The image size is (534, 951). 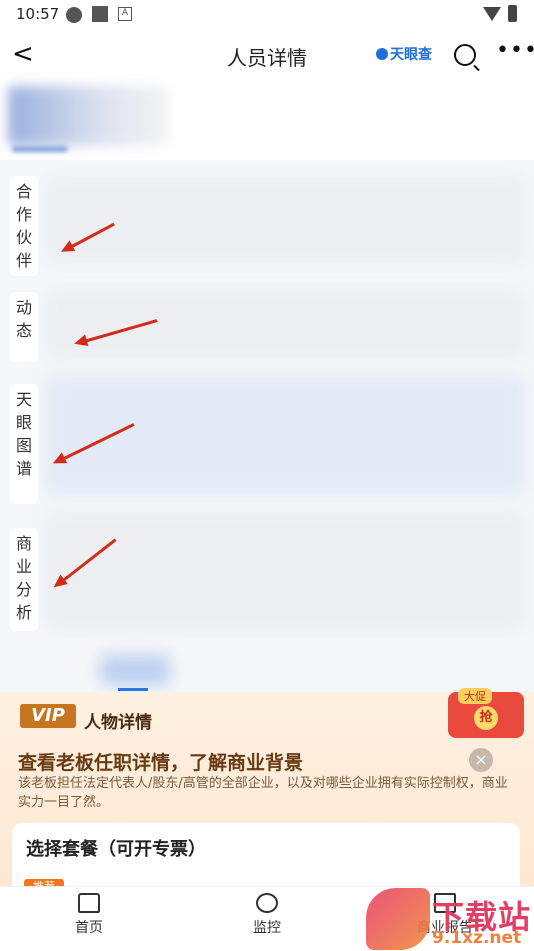 I want to click on square-notification-icon, so click(x=100, y=14).